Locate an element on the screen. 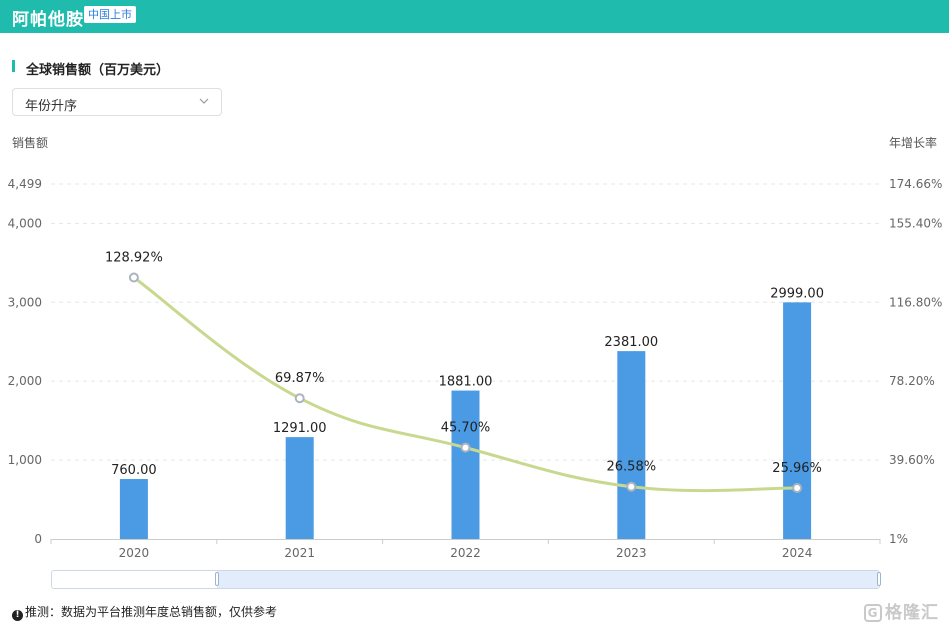 The height and width of the screenshot is (624, 949). footnote-text: 推测：数据为平台推测年度总销售额，仅供参考 is located at coordinates (151, 612).